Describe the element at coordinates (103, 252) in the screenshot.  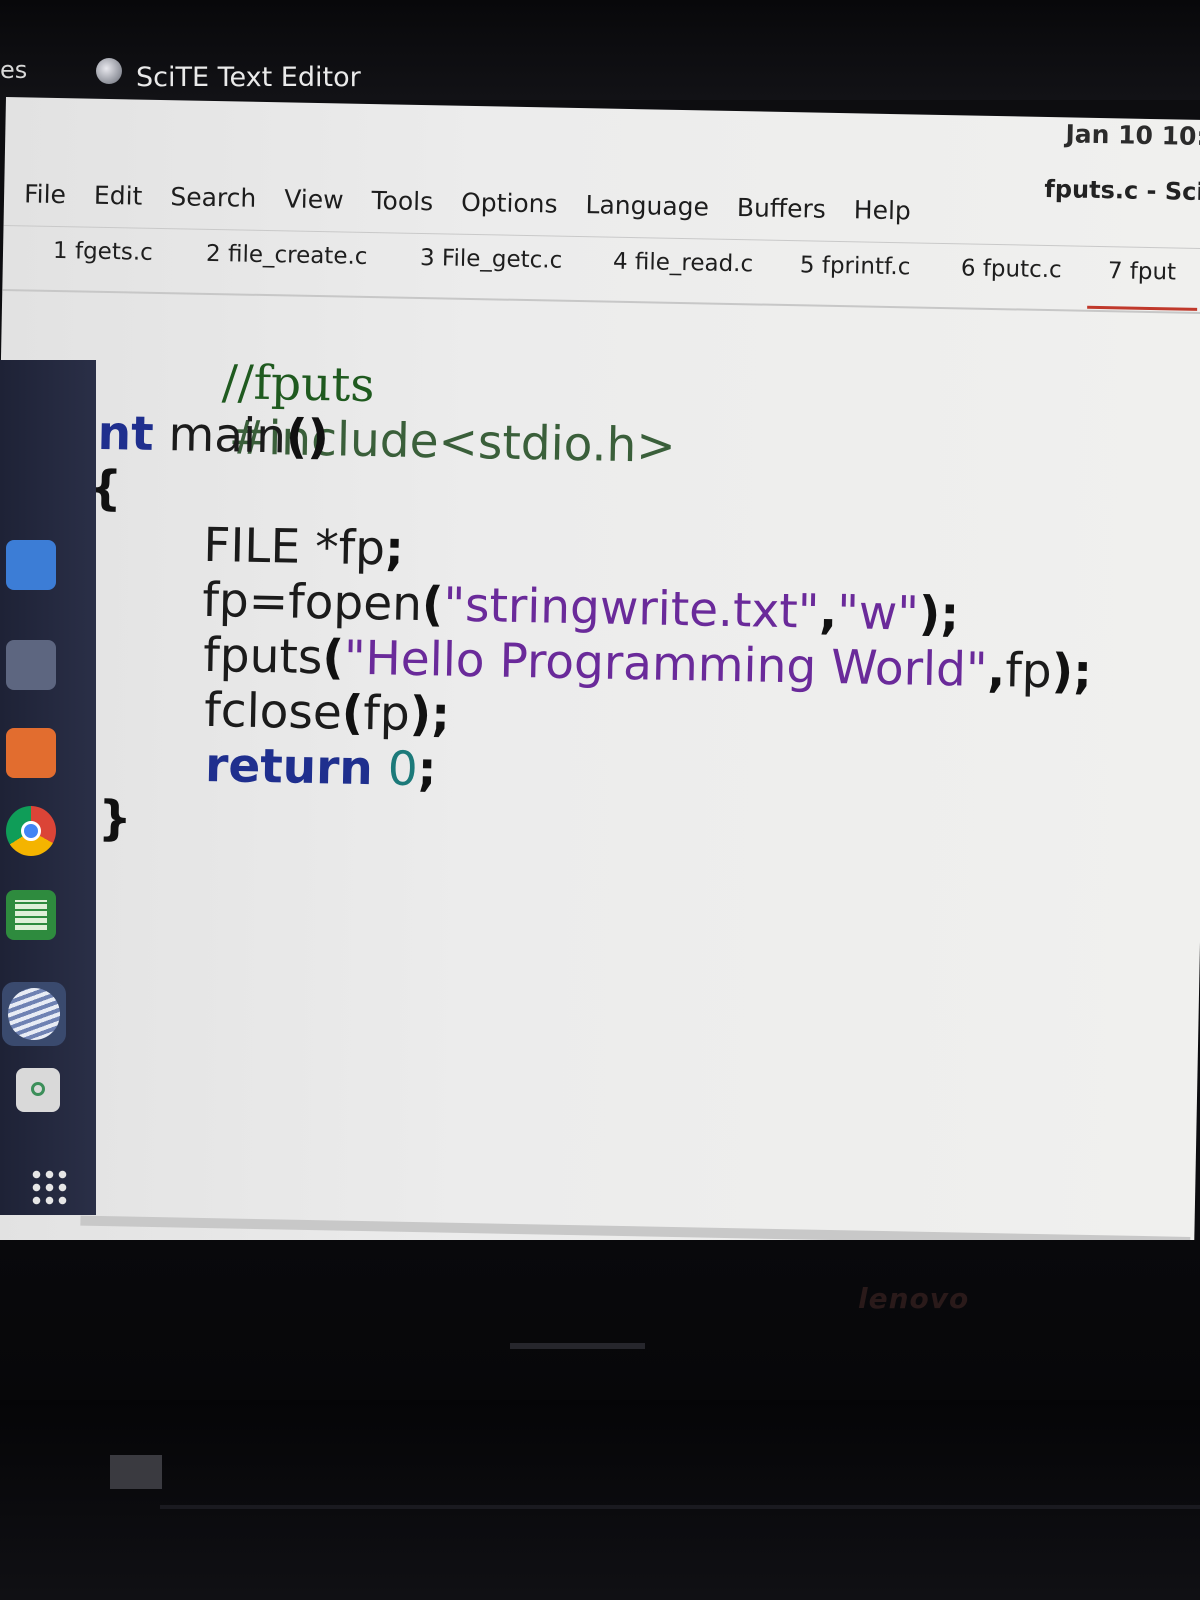
I see `tab-fgets: 1 fgets.c` at that location.